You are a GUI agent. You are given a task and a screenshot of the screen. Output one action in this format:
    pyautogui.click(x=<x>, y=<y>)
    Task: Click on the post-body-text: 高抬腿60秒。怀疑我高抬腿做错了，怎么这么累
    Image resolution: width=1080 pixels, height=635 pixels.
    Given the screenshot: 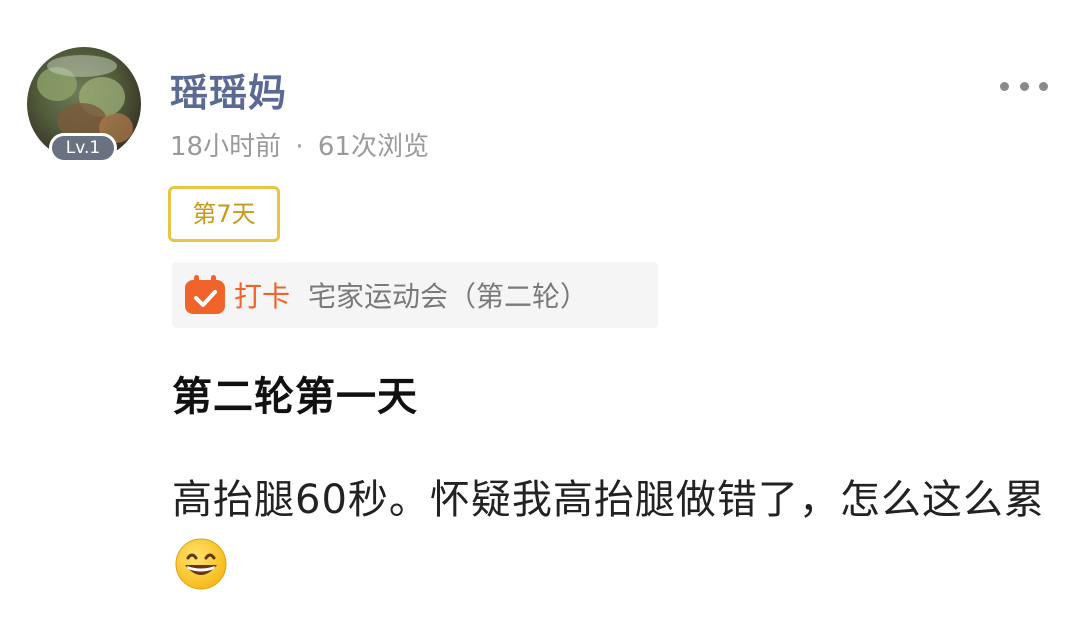 What is the action you would take?
    pyautogui.click(x=608, y=500)
    